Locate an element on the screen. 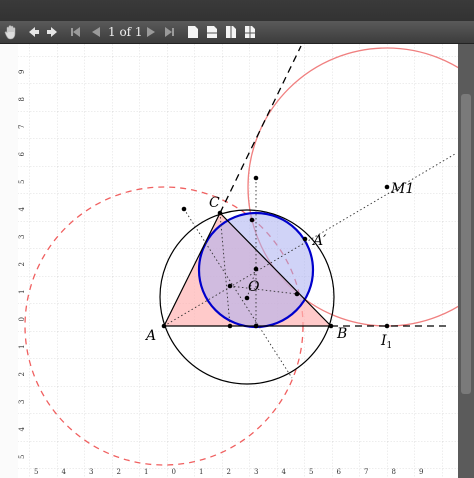  label-c: C is located at coordinates (214, 203).